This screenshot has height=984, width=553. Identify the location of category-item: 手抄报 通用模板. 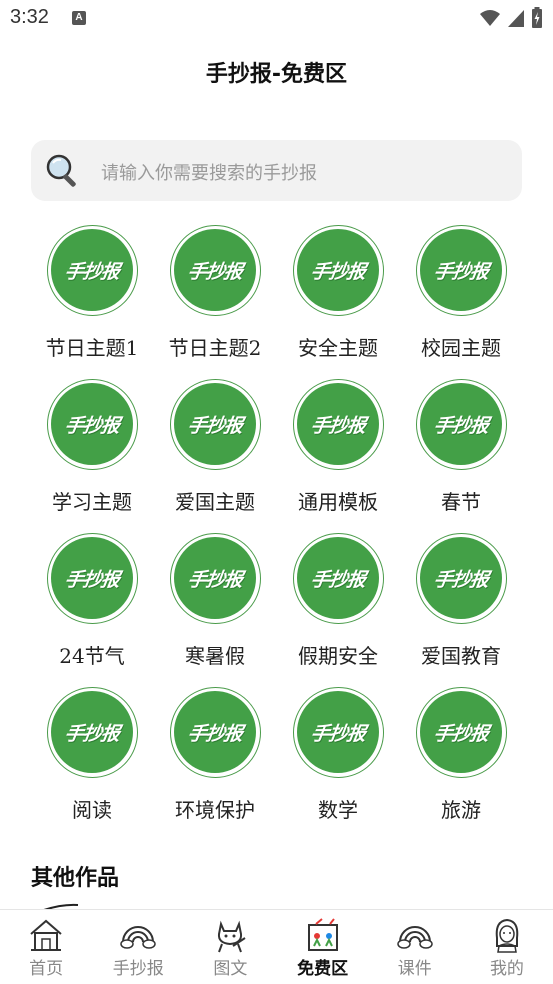
(338, 451).